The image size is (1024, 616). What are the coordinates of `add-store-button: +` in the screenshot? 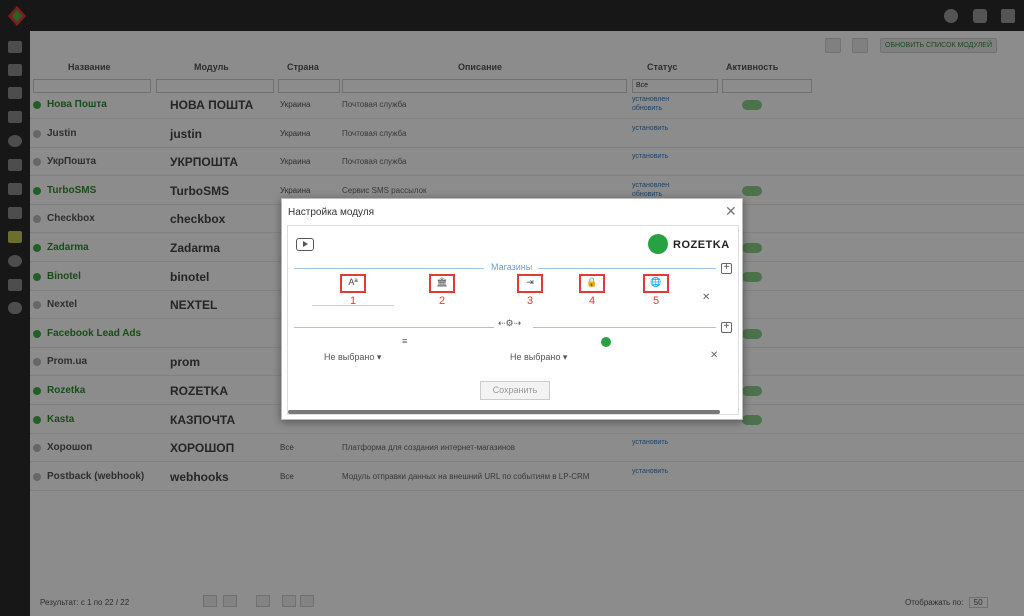 It's located at (726, 268).